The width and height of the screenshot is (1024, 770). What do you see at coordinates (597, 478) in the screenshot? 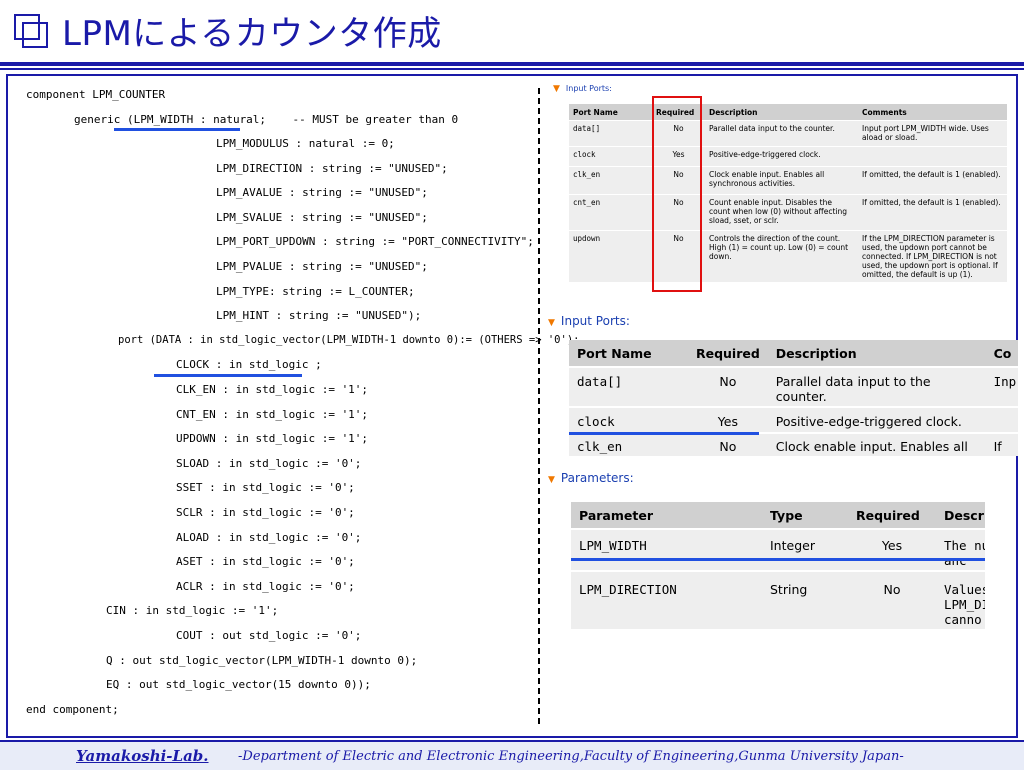
I see `section-label: Parameters:` at bounding box center [597, 478].